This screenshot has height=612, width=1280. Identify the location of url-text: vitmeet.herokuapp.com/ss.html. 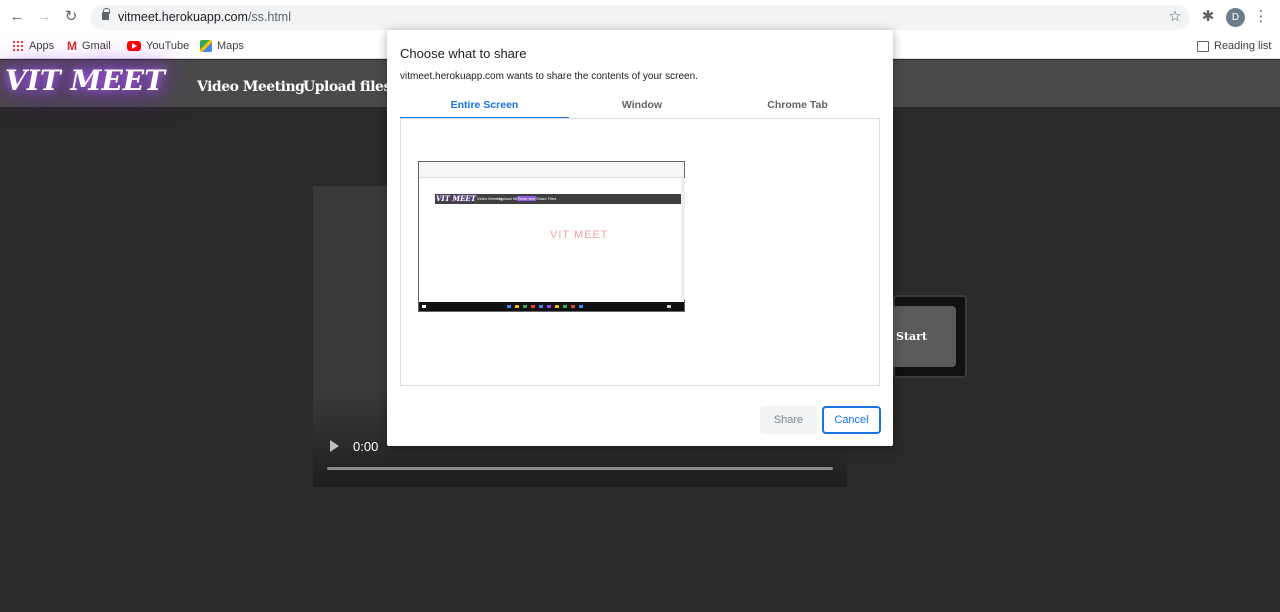
(204, 17).